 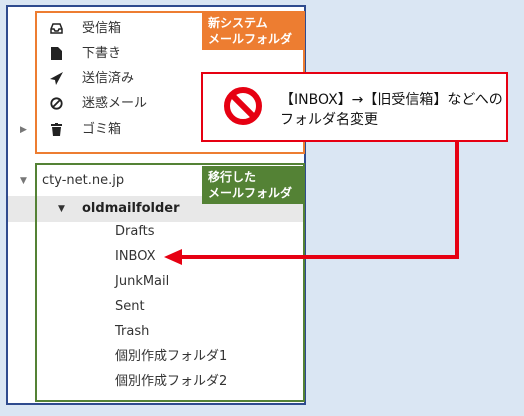 What do you see at coordinates (243, 106) in the screenshot?
I see `prohibited-icon` at bounding box center [243, 106].